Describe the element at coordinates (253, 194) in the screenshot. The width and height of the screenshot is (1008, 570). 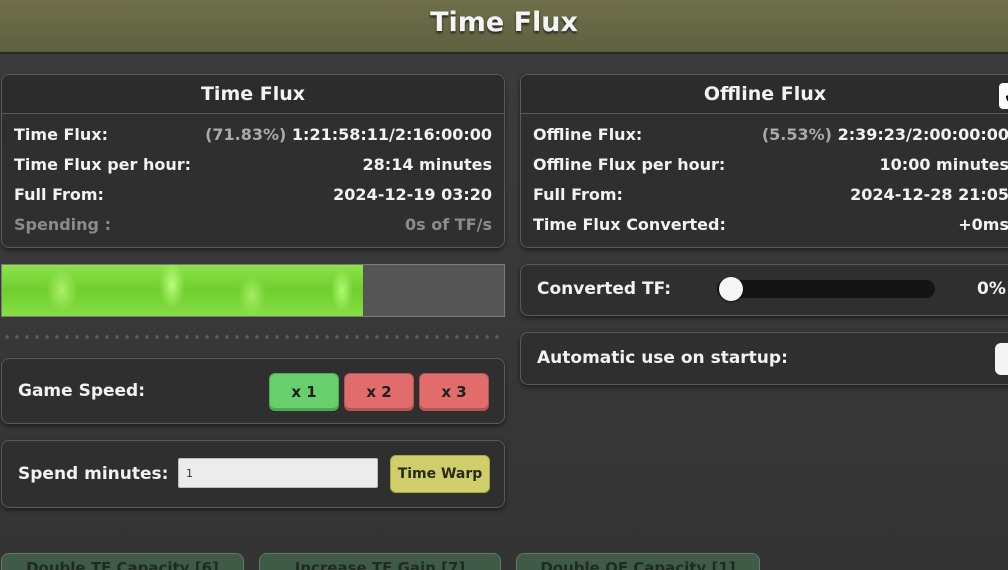
I see `full-from-row: Full From: 2024-12-19 03:20` at that location.